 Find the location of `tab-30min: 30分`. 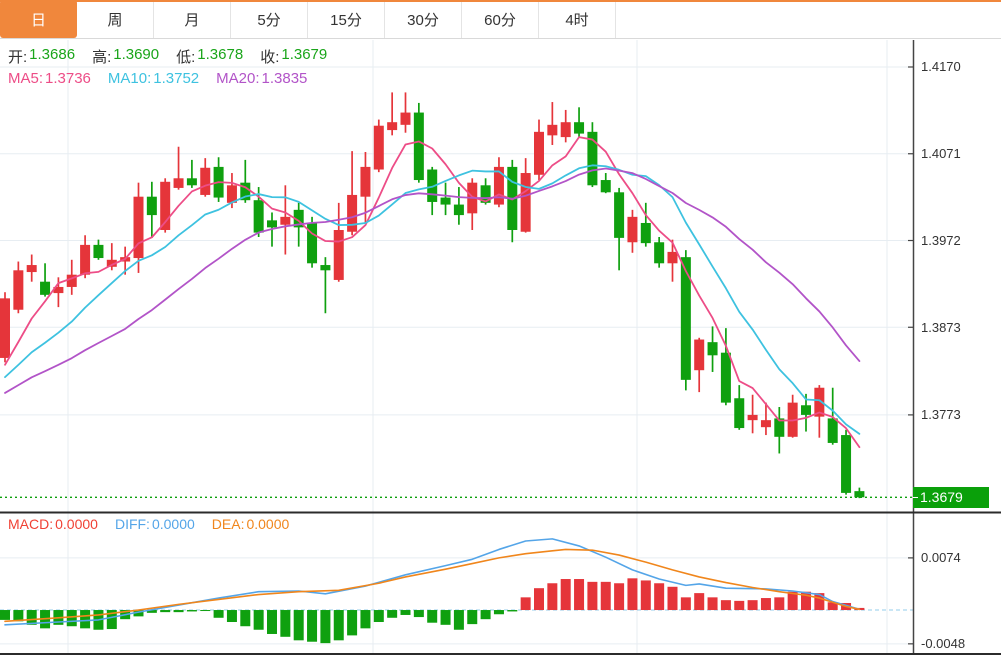

tab-30min: 30分 is located at coordinates (423, 19).